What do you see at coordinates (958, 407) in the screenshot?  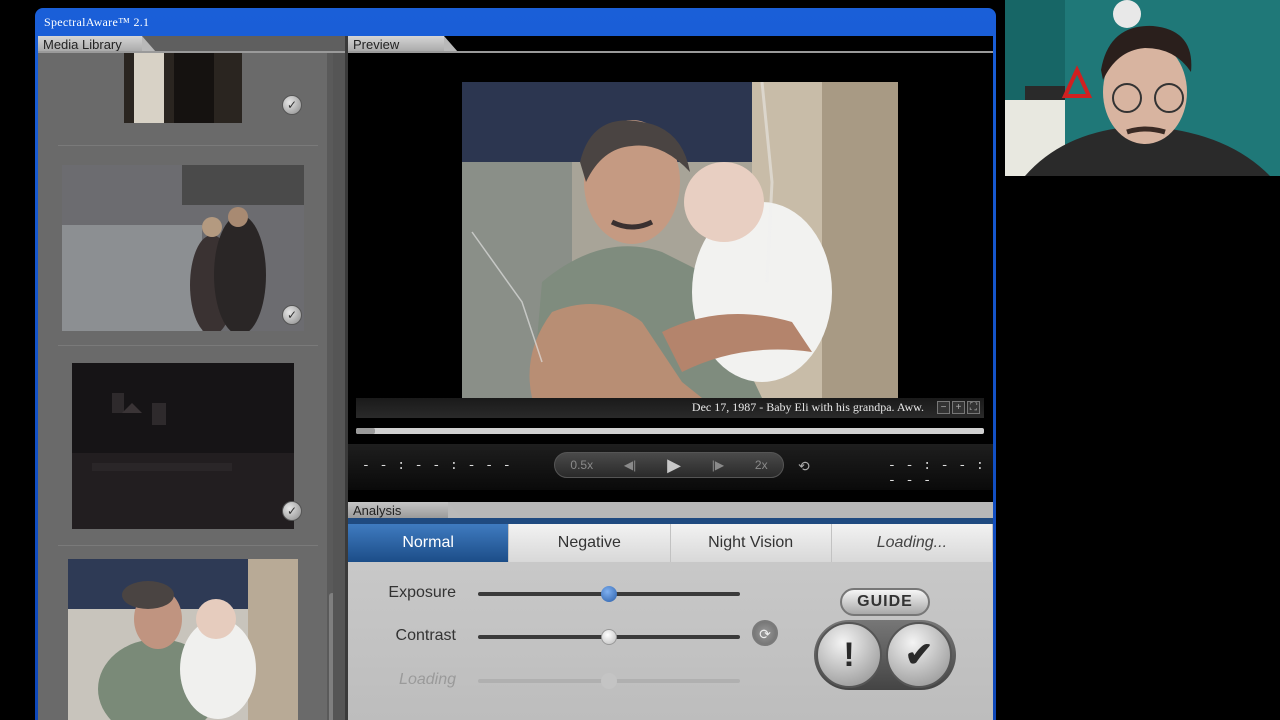 I see `zoom-in-icon: +` at bounding box center [958, 407].